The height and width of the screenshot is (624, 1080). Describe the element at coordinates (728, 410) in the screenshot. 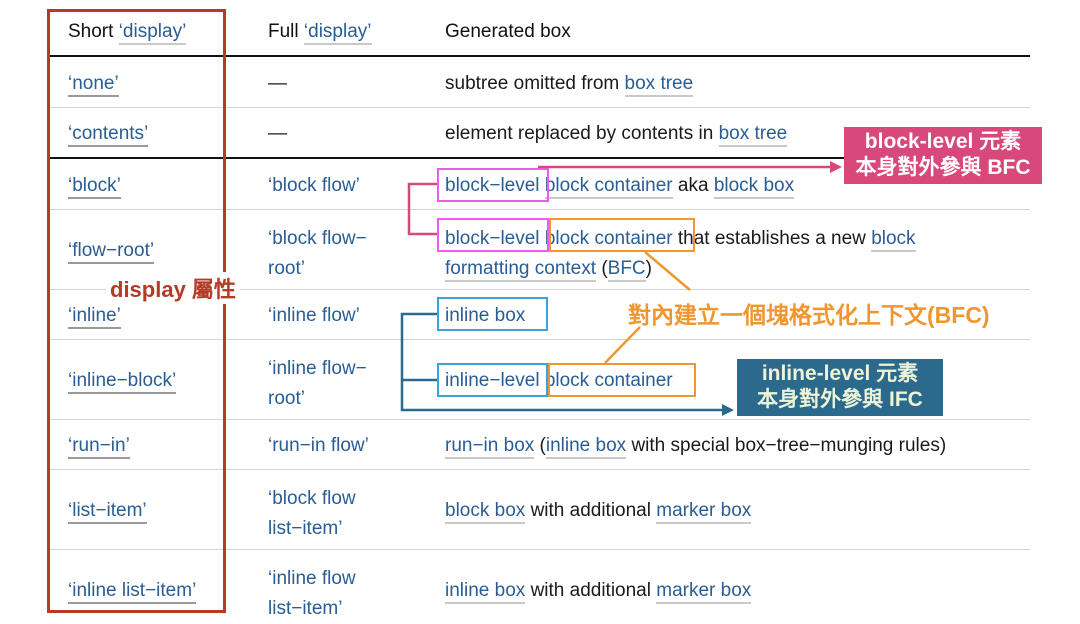

I see `inline-level-arrowhead` at that location.